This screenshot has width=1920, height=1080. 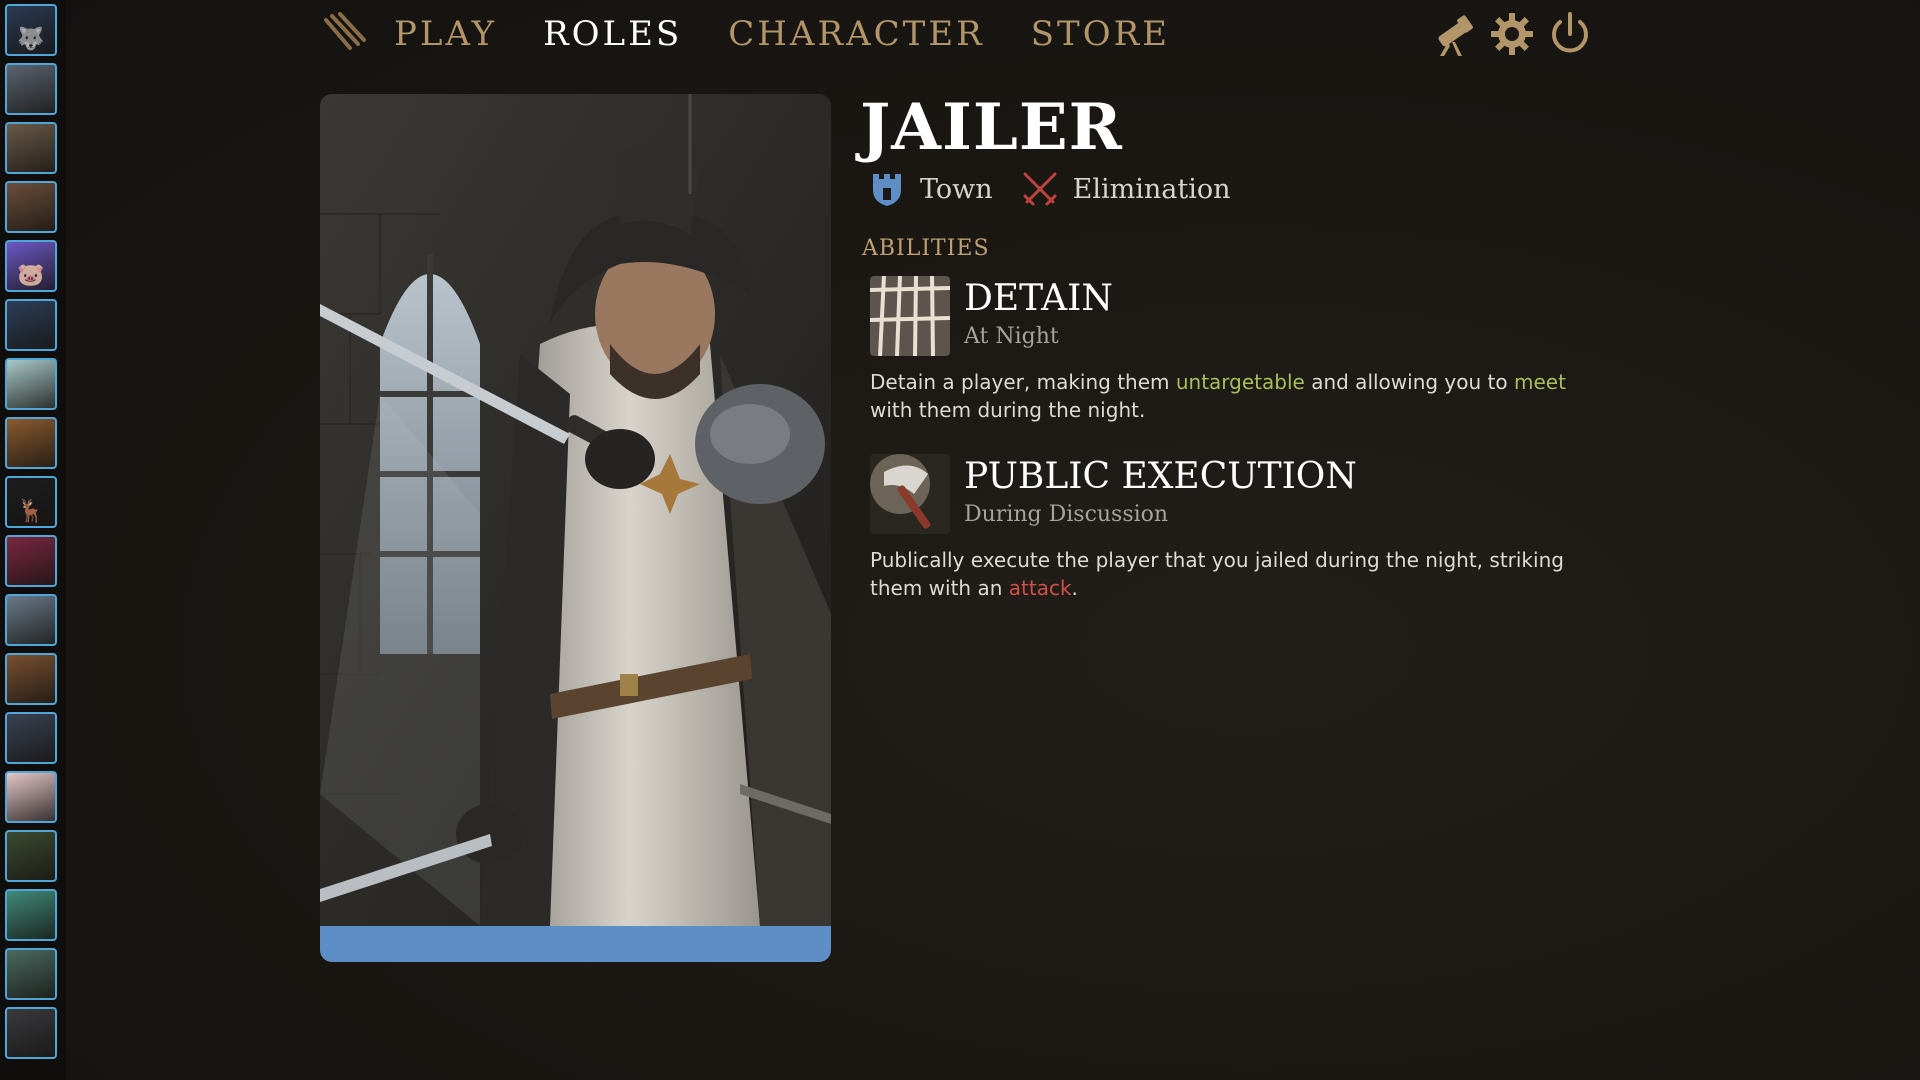 I want to click on pig-icon: 🐷, so click(x=31, y=275).